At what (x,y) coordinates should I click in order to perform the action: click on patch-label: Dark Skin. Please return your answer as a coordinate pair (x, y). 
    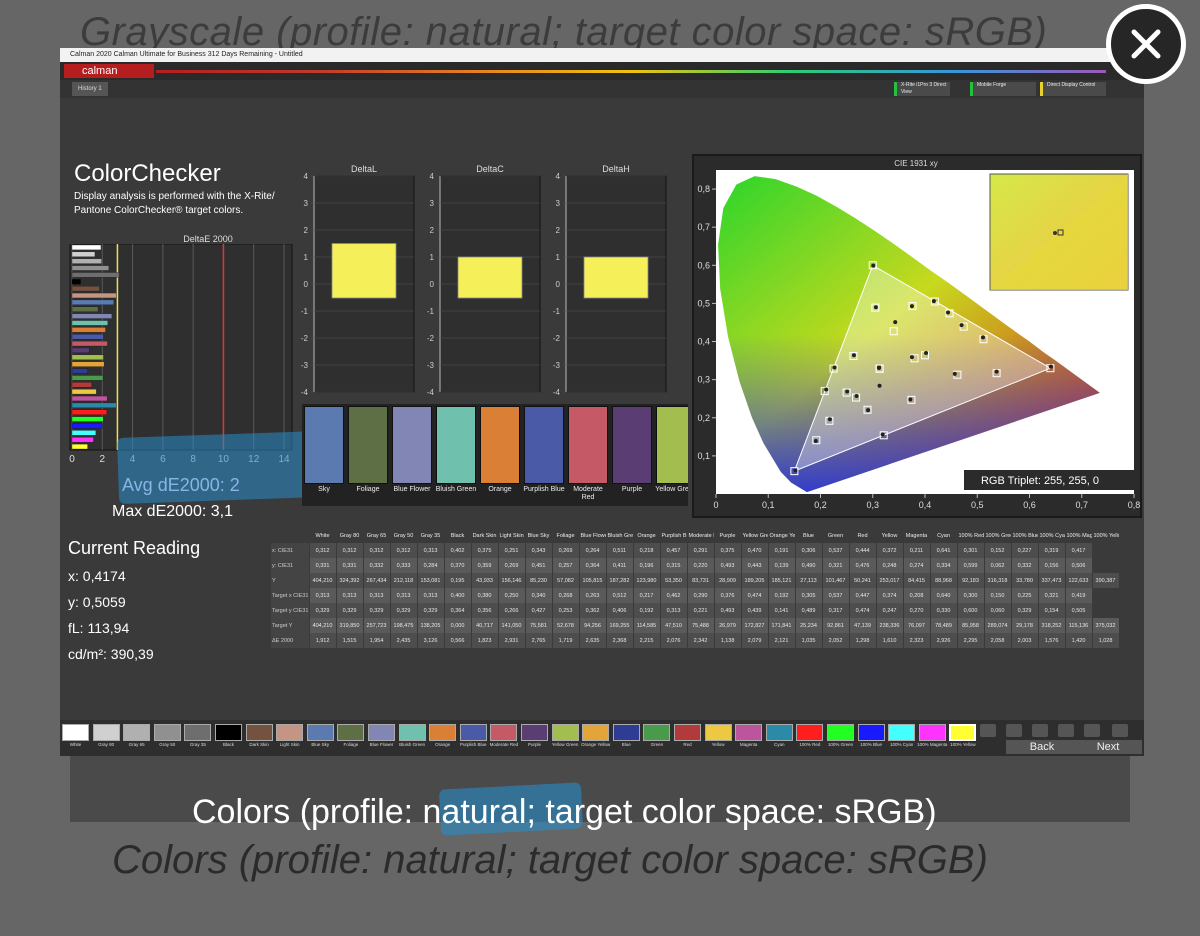
    Looking at the image, I should click on (259, 744).